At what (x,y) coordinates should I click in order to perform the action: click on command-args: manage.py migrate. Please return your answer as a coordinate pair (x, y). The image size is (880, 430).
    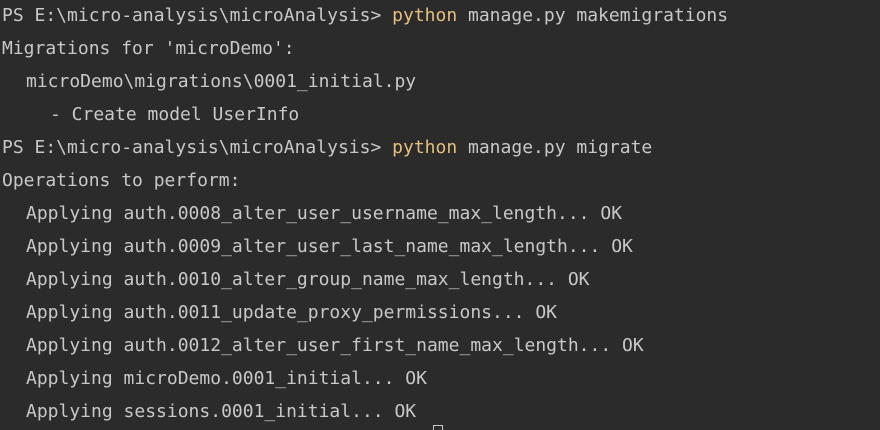
    Looking at the image, I should click on (555, 147).